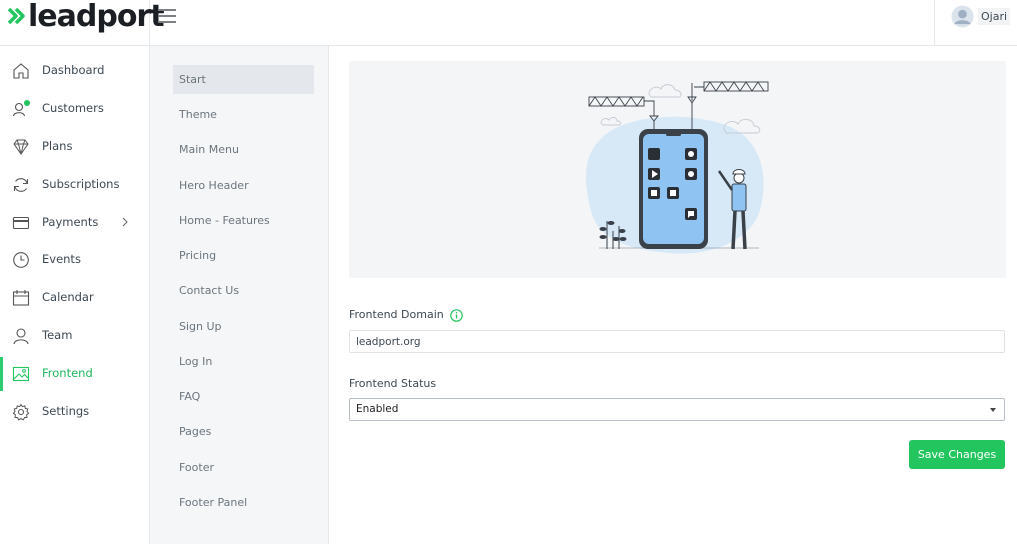 This screenshot has width=1017, height=544. What do you see at coordinates (21, 108) in the screenshot?
I see `users-icon` at bounding box center [21, 108].